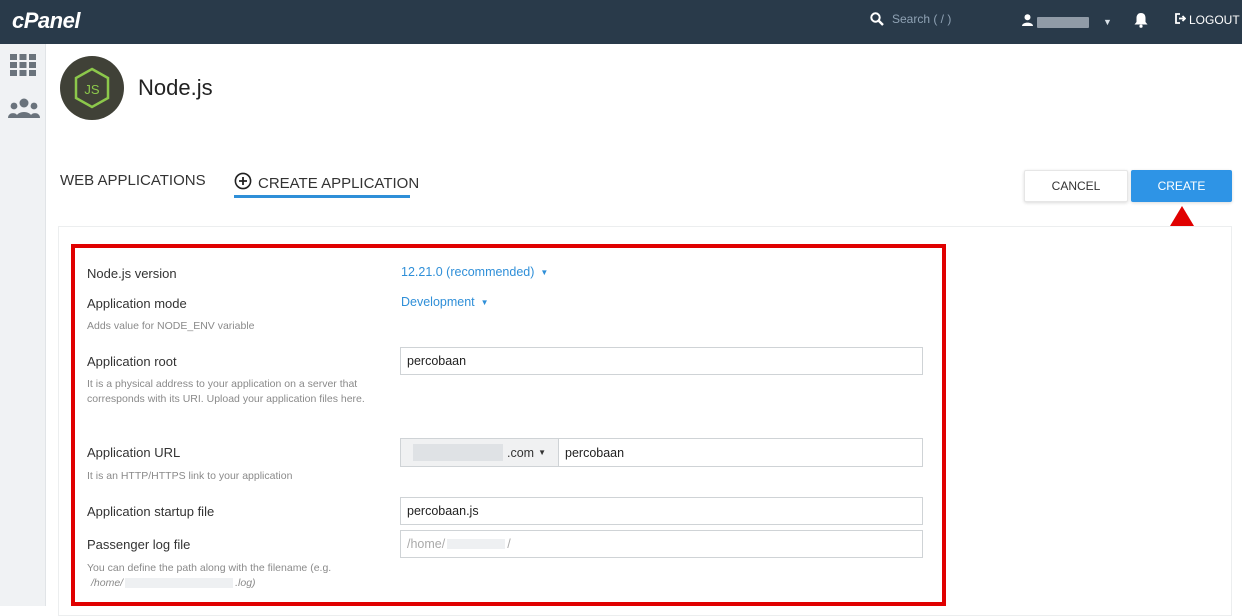 The height and width of the screenshot is (616, 1242). What do you see at coordinates (107, 583) in the screenshot?
I see `passenger-log-hint-path-prefix: /home/` at bounding box center [107, 583].